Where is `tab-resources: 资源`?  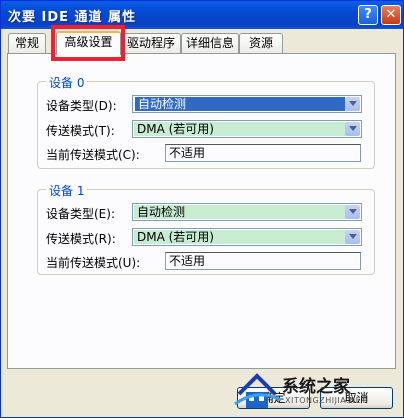
tab-resources: 资源 is located at coordinates (261, 43).